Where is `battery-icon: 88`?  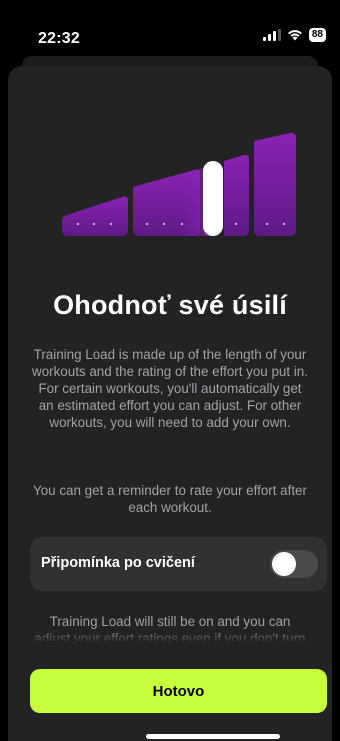
battery-icon: 88 is located at coordinates (317, 35).